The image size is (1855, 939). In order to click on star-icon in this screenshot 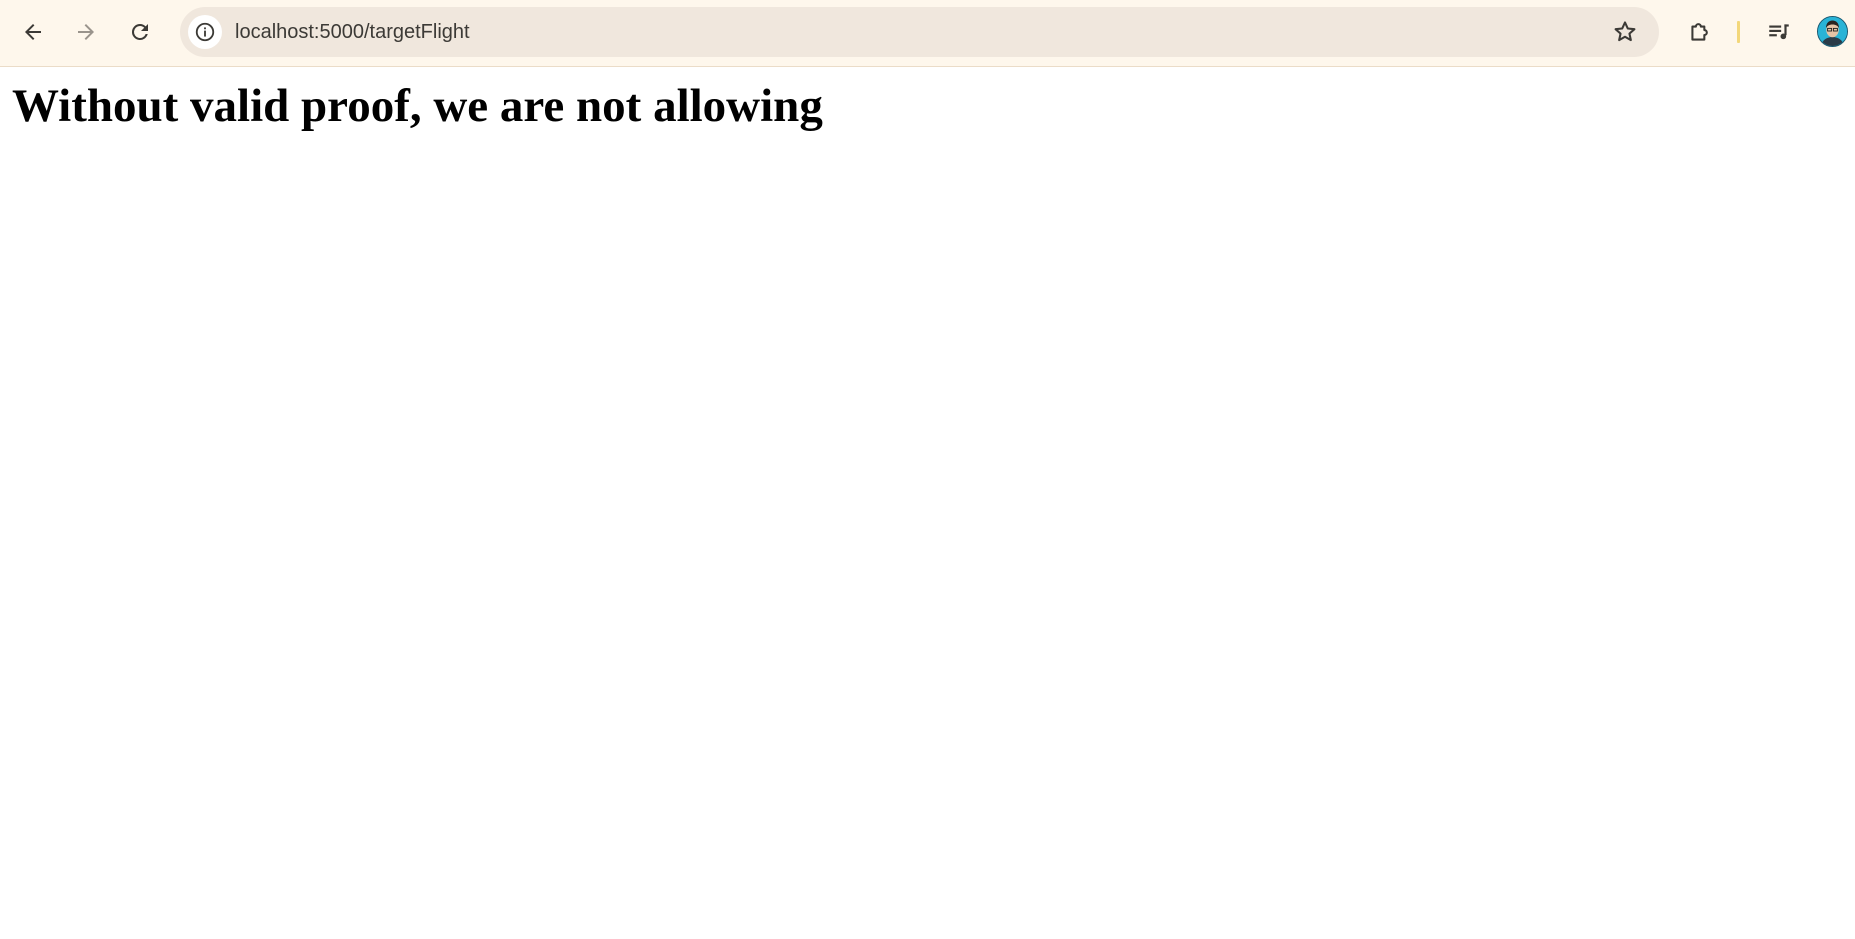, I will do `click(1625, 31)`.